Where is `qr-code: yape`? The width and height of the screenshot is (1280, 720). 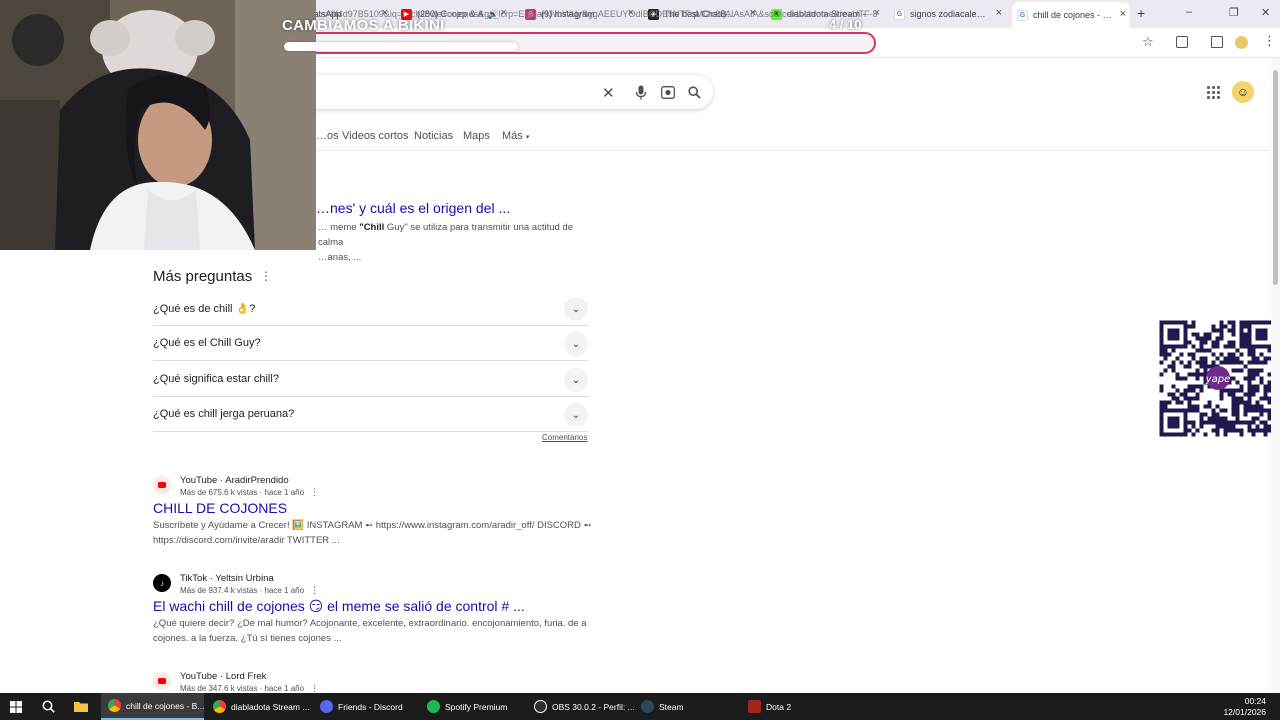
qr-code: yape is located at coordinates (1217, 378).